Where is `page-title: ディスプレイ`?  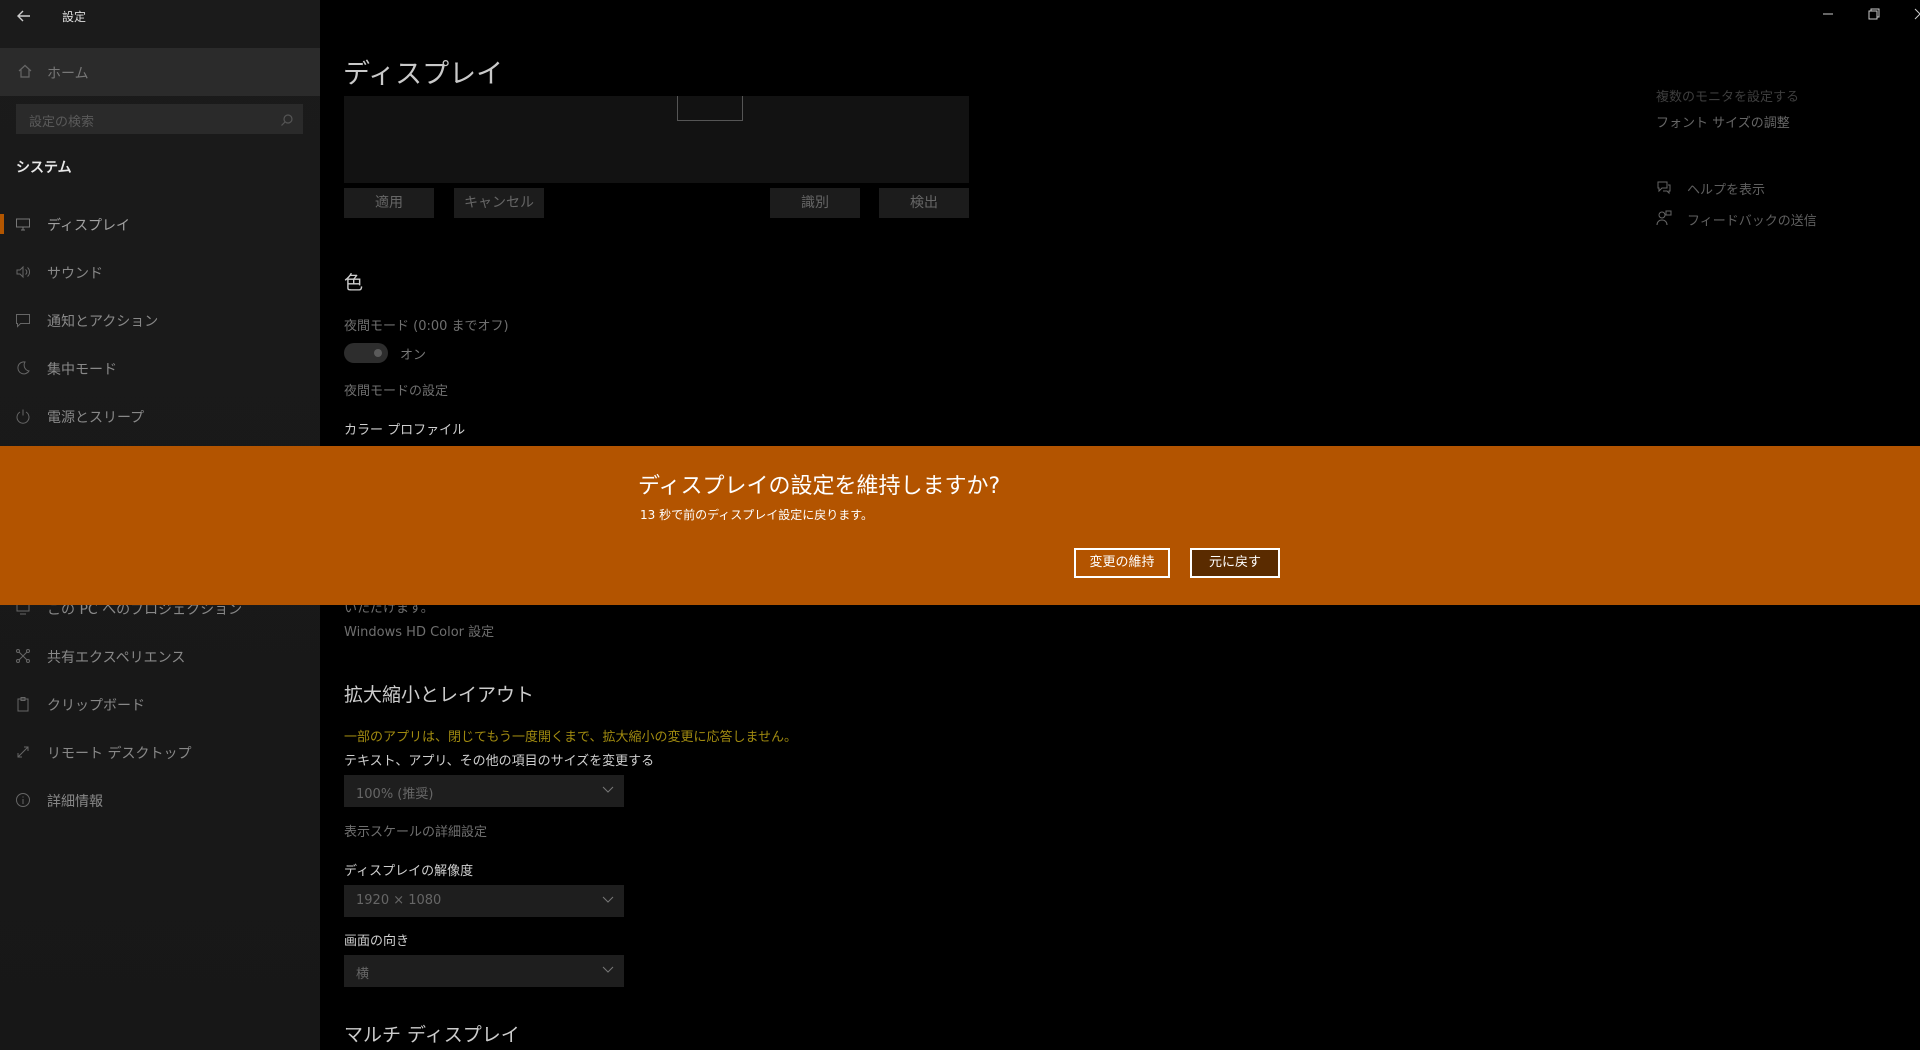
page-title: ディスプレイ is located at coordinates (423, 74).